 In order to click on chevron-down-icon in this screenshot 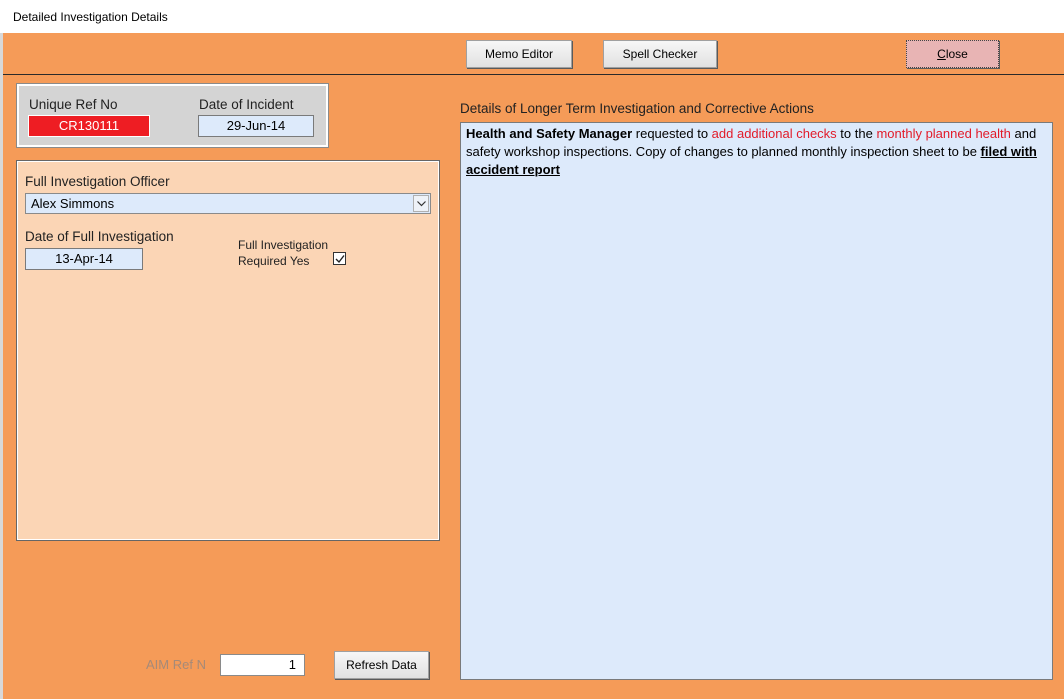, I will do `click(421, 204)`.